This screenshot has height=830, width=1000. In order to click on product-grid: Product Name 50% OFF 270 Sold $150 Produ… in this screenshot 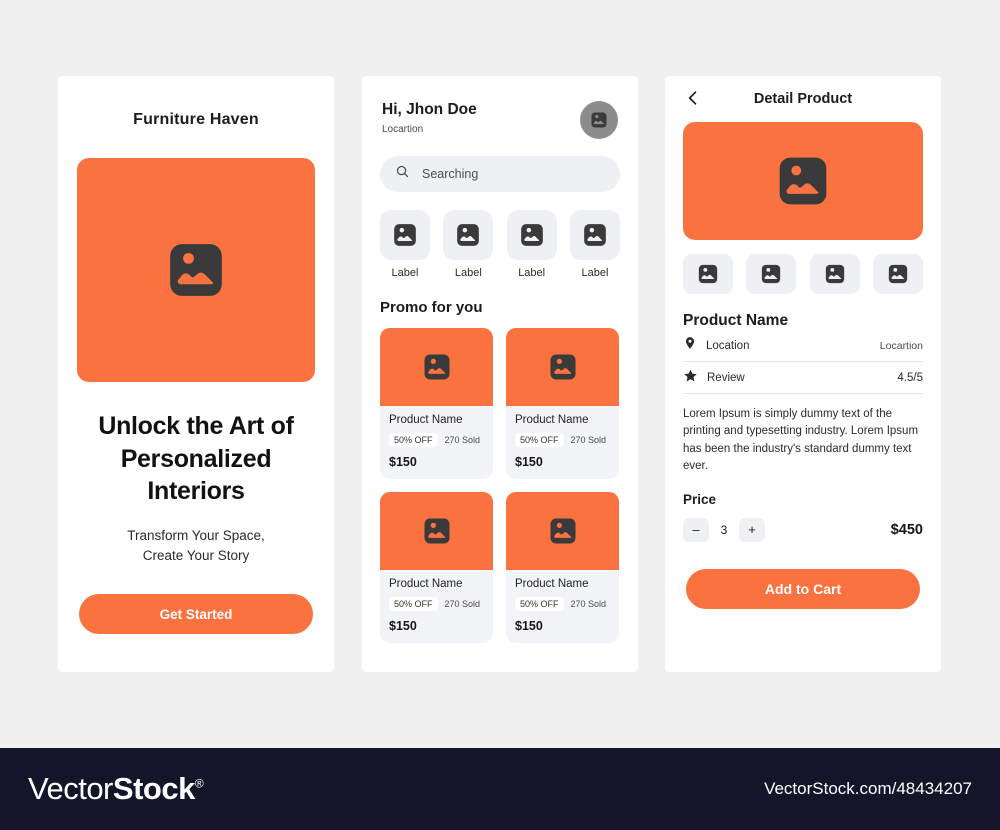, I will do `click(500, 485)`.